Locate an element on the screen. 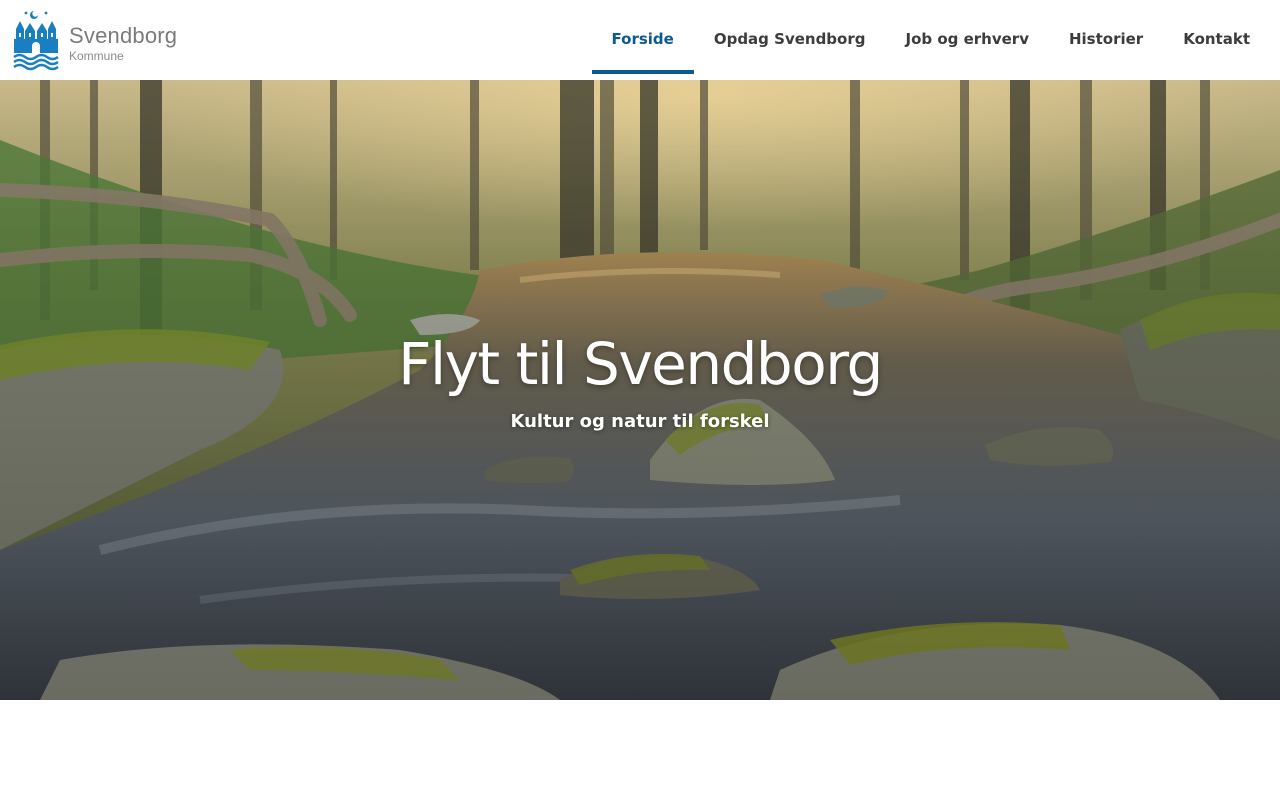  nav-item-kontakt: Kontakt is located at coordinates (1216, 39).